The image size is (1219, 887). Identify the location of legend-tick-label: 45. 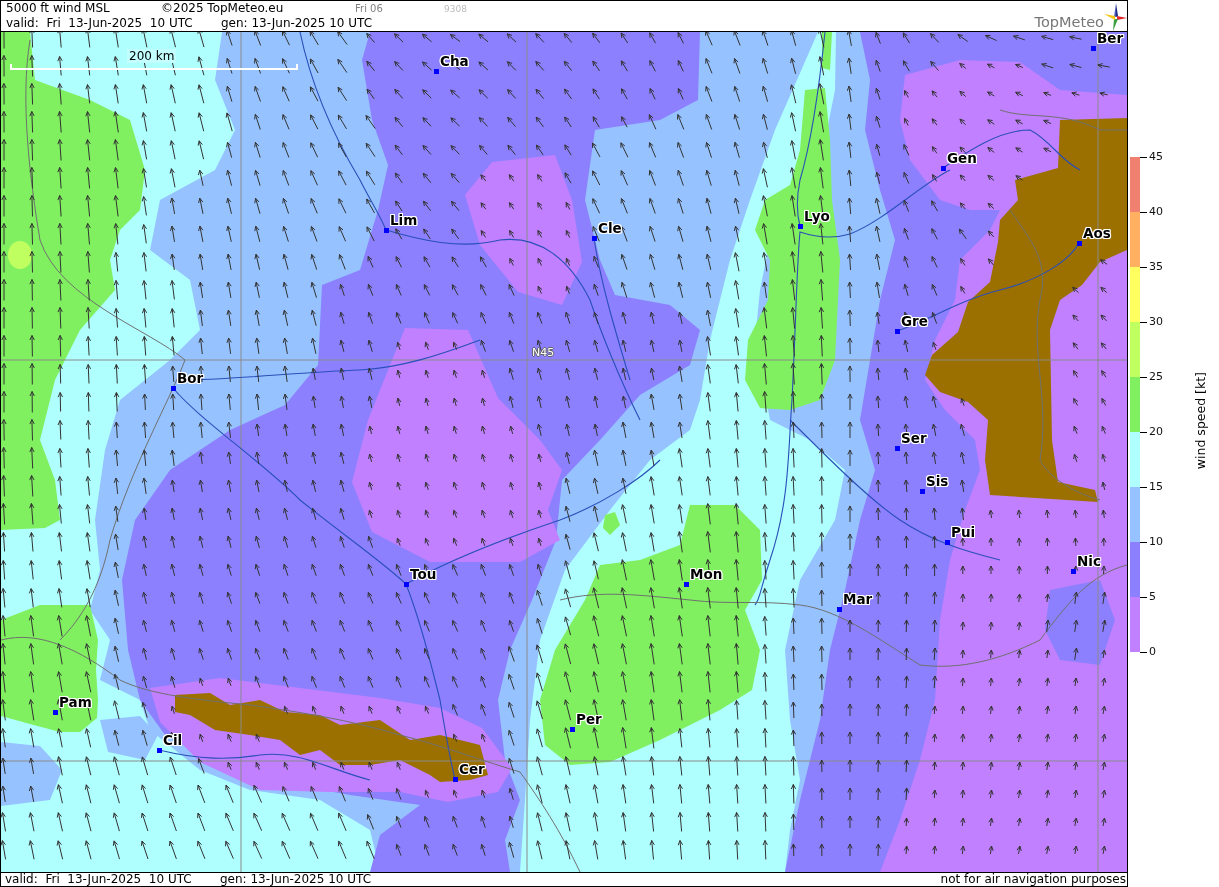
(1156, 157).